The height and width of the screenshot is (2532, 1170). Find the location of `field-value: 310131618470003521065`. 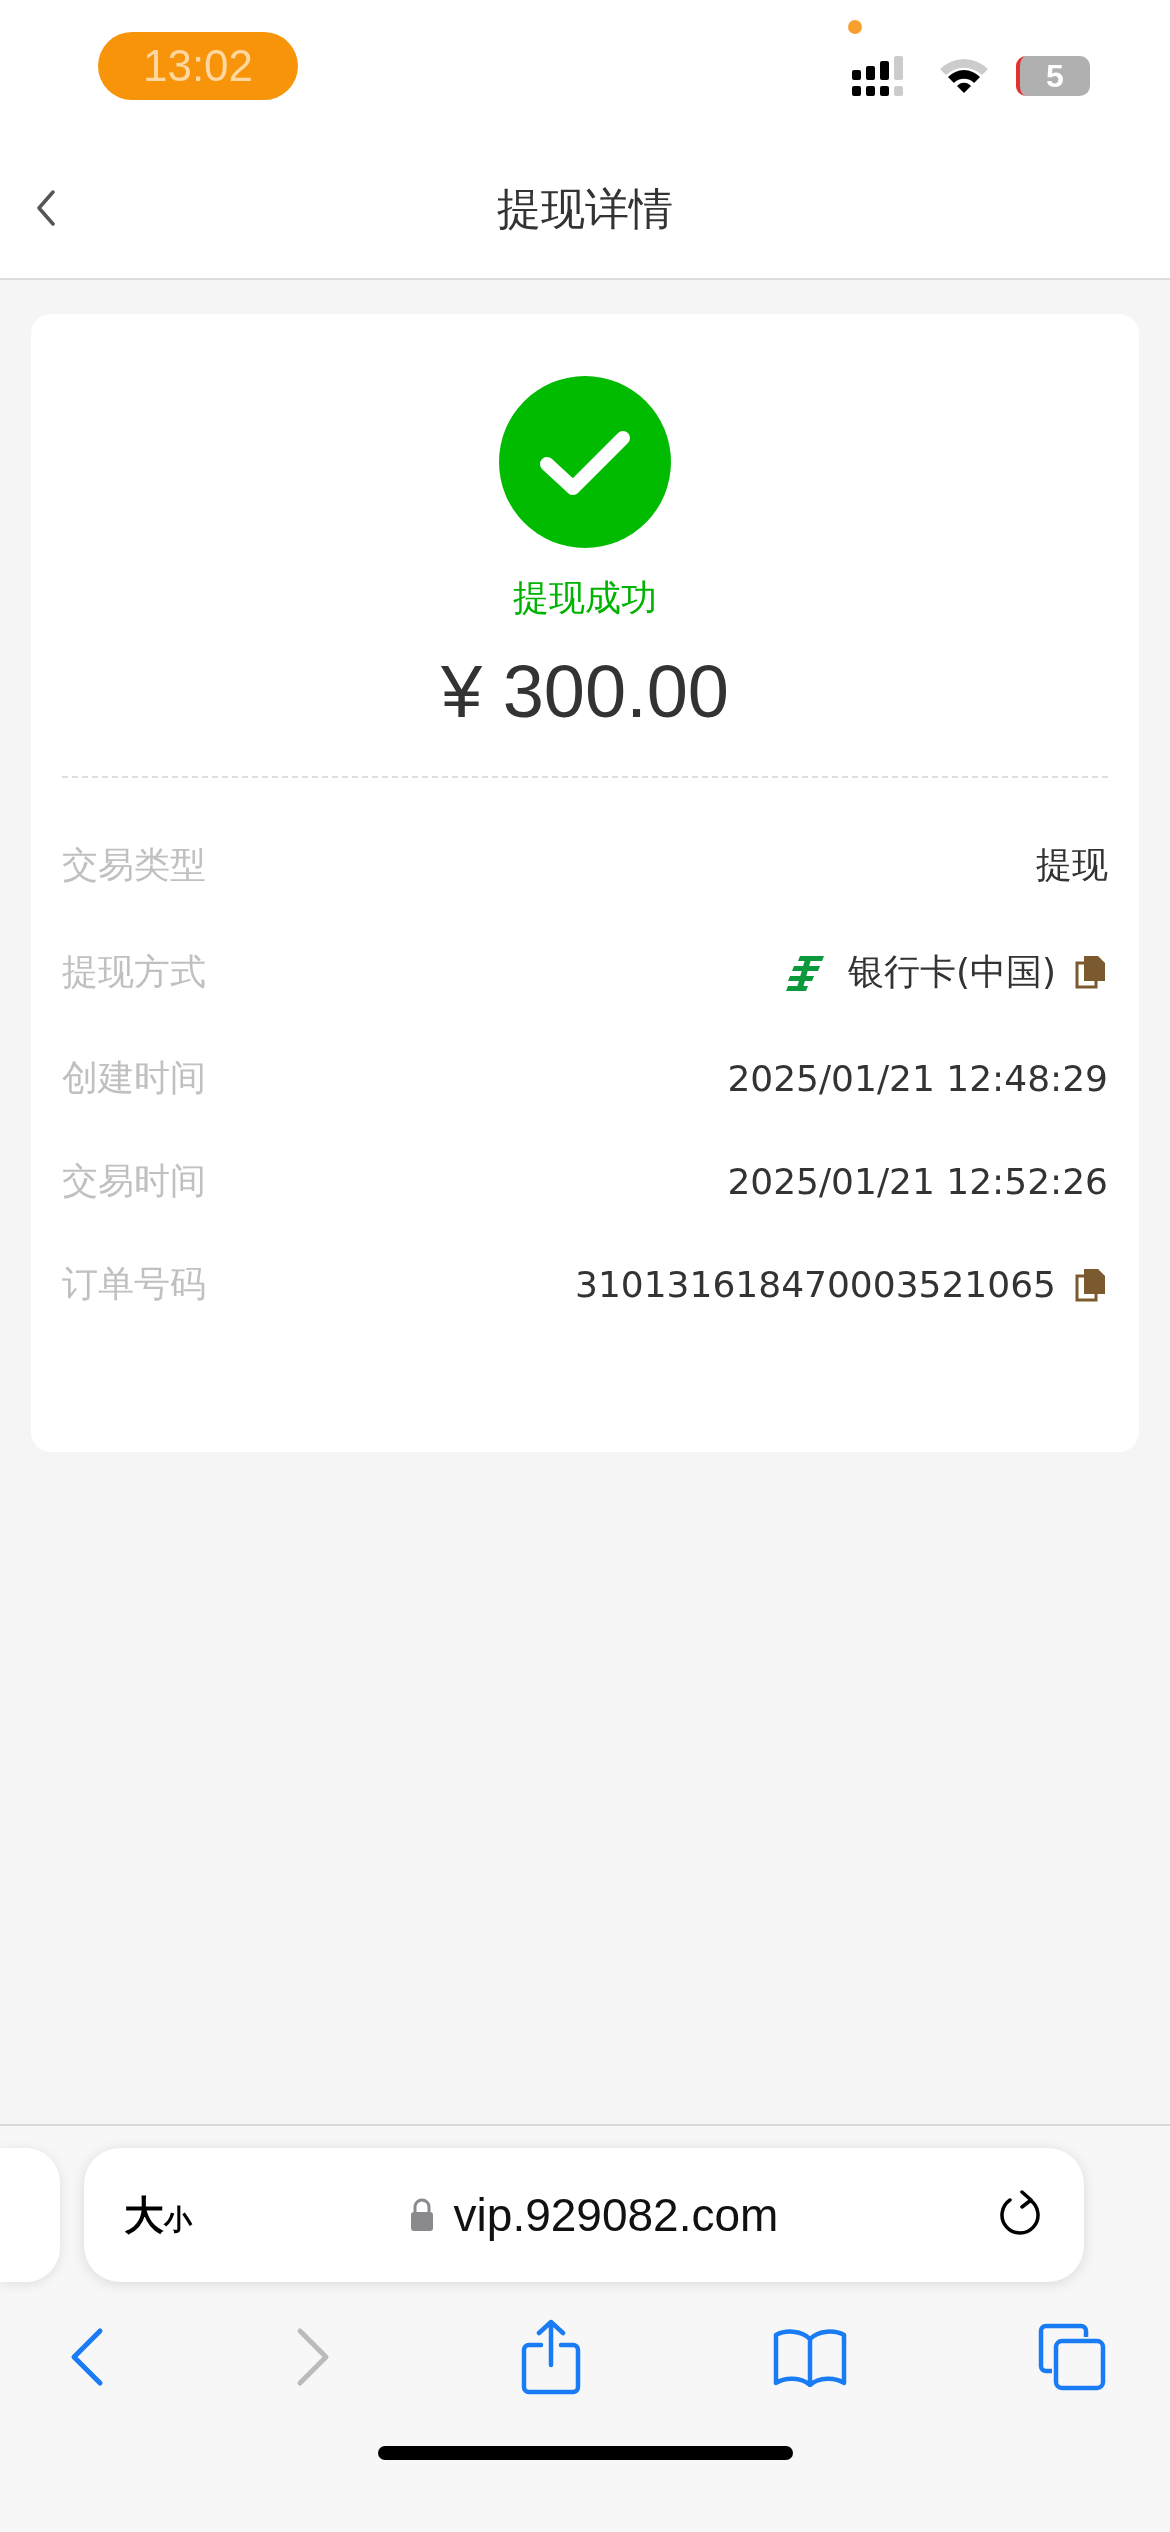

field-value: 310131618470003521065 is located at coordinates (815, 1284).